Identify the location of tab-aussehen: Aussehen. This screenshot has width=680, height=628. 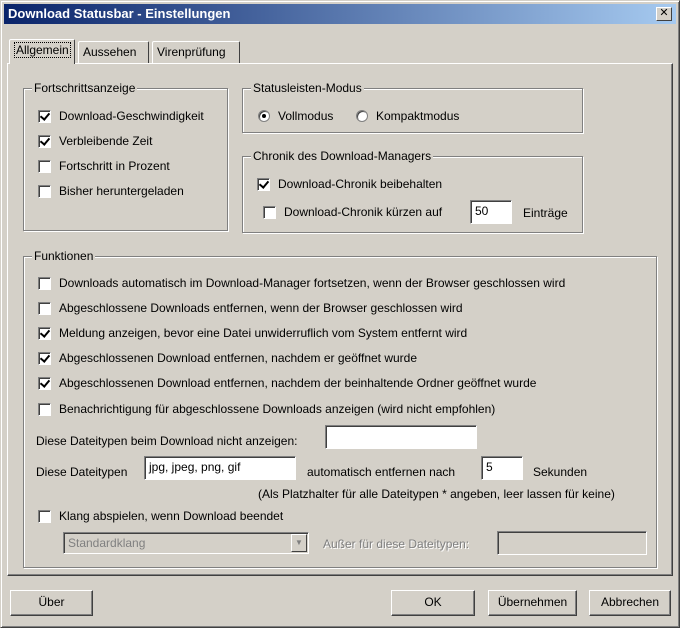
(113, 52).